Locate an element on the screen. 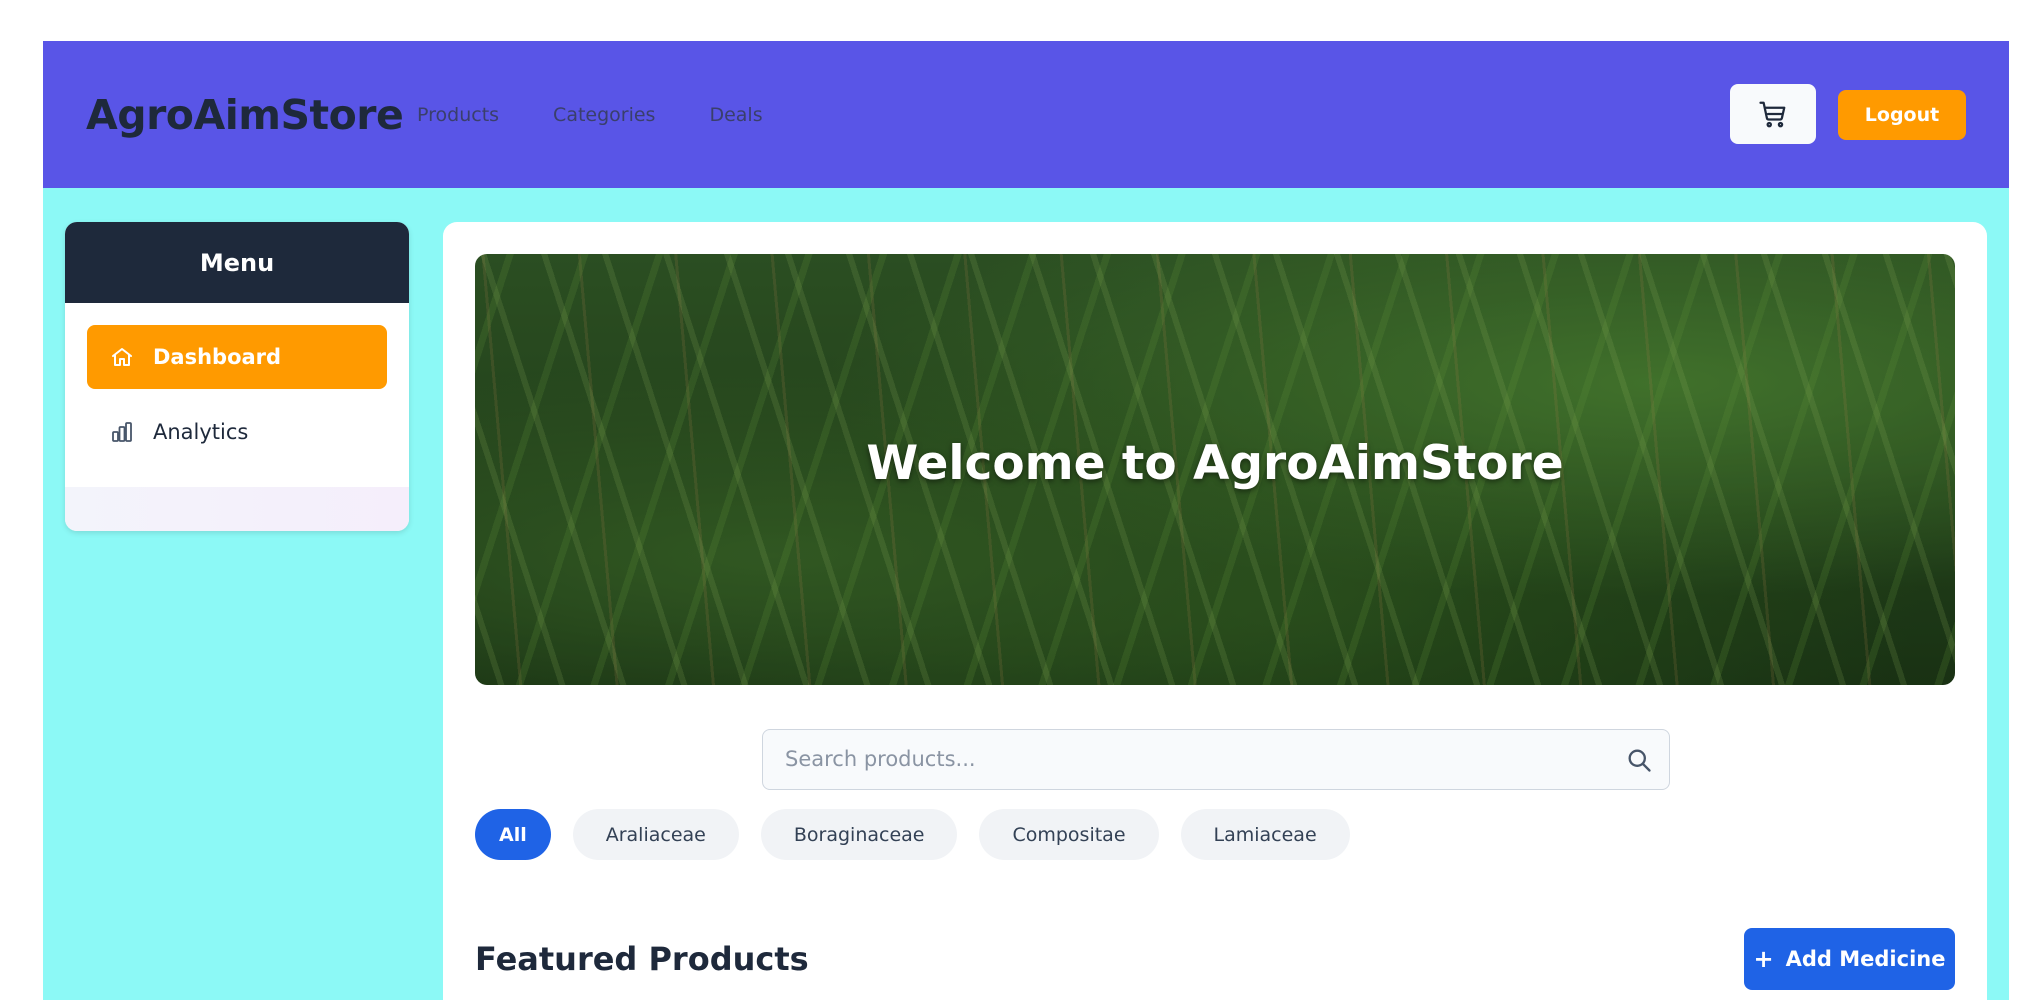 The height and width of the screenshot is (1000, 2044). plus-icon: + is located at coordinates (1763, 959).